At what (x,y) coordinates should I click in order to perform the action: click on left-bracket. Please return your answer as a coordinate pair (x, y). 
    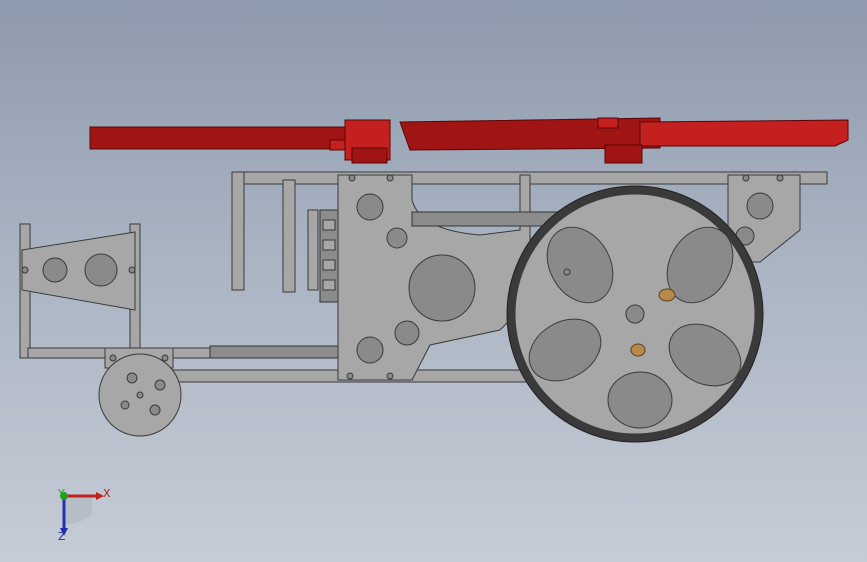
    Looking at the image, I should click on (80, 291).